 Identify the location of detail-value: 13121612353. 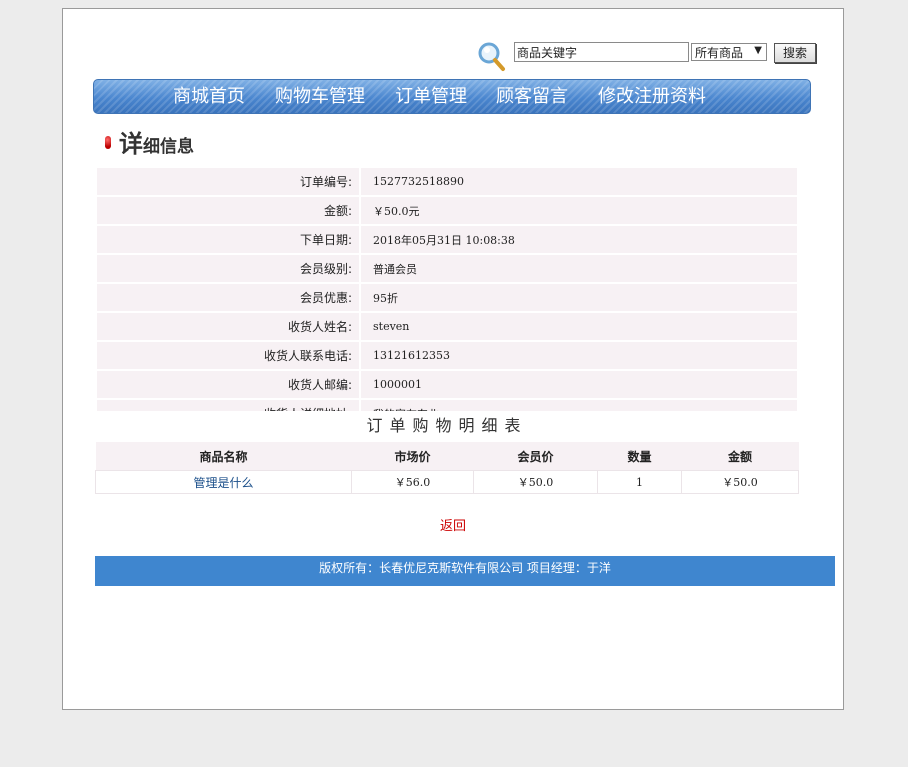
(579, 355).